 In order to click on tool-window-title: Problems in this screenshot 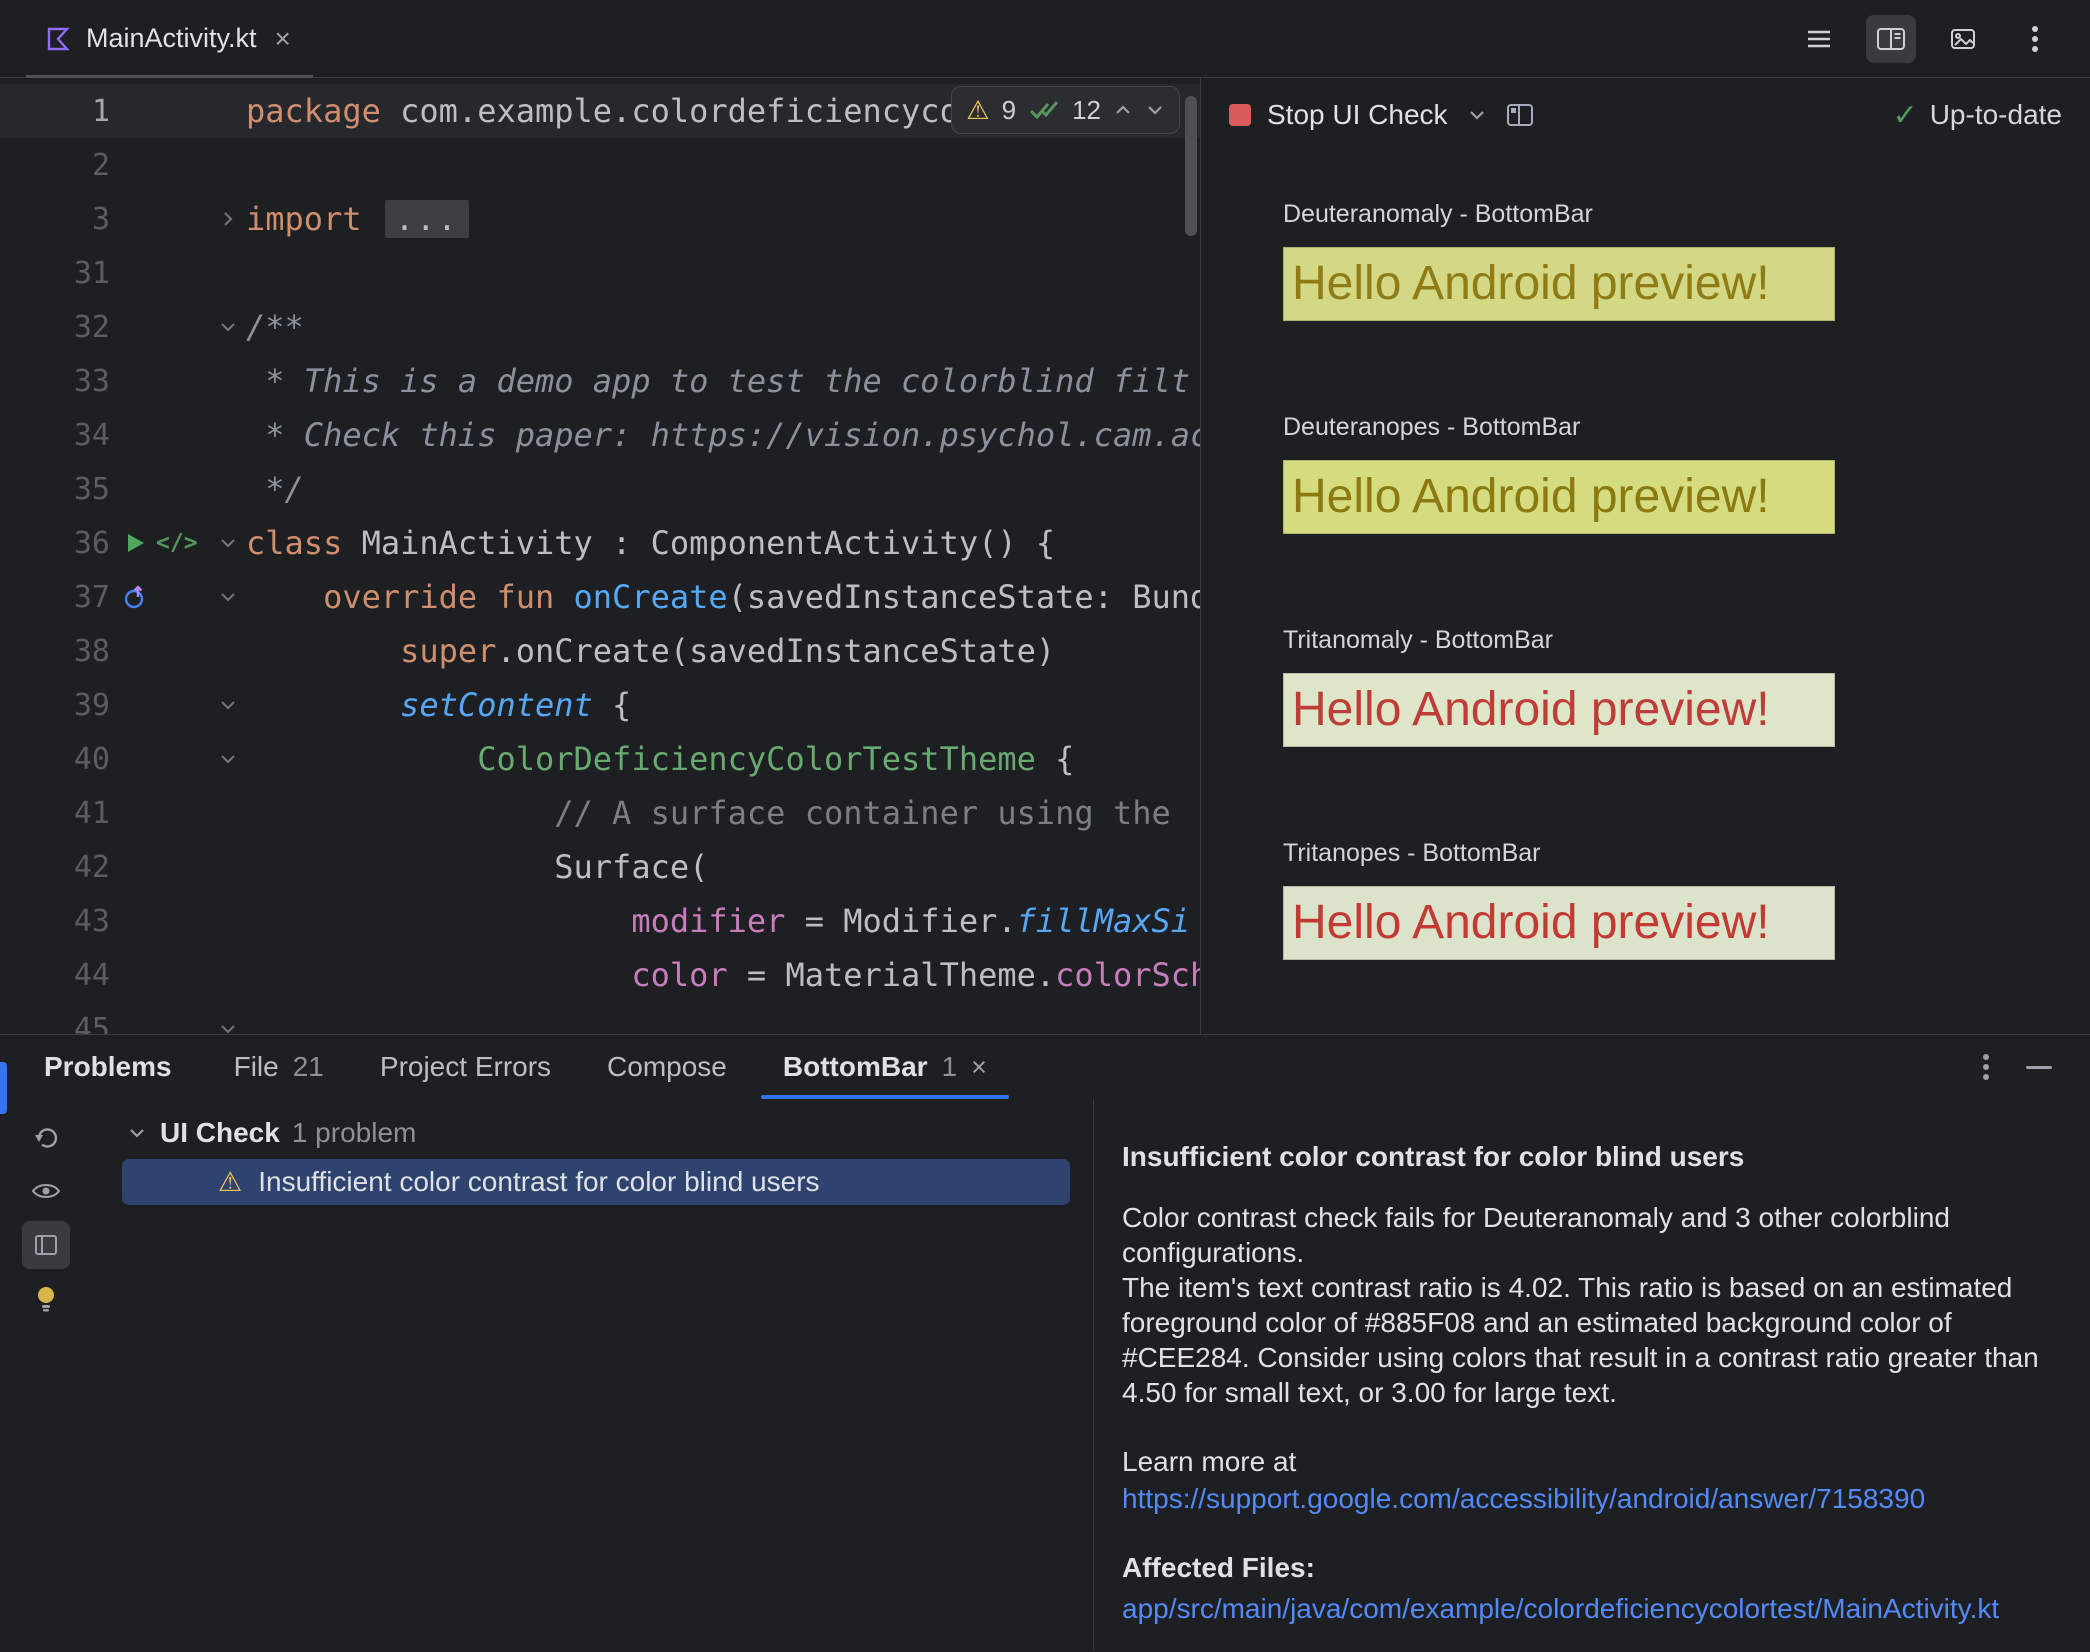, I will do `click(108, 1066)`.